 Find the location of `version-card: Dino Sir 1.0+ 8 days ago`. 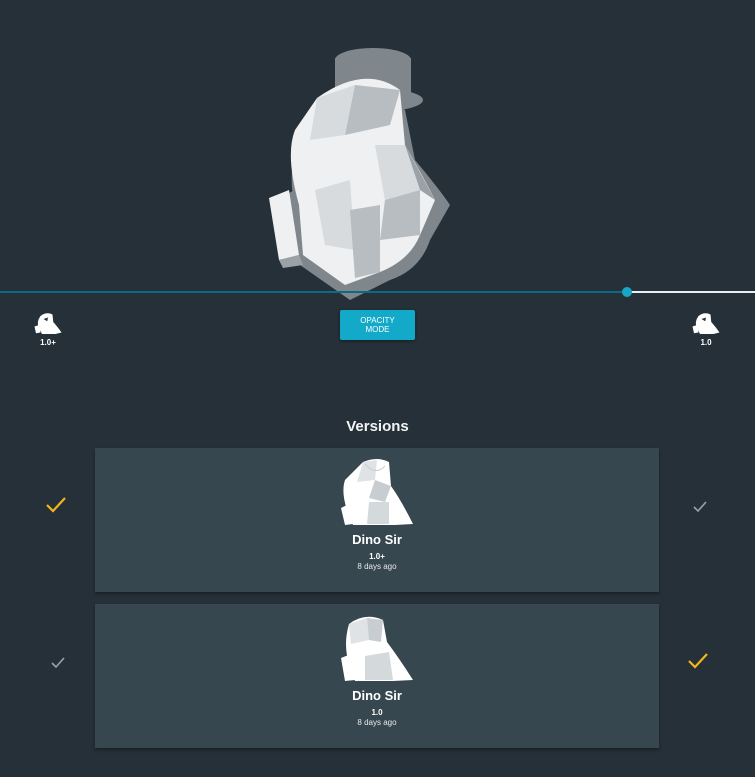

version-card: Dino Sir 1.0+ 8 days ago is located at coordinates (377, 520).